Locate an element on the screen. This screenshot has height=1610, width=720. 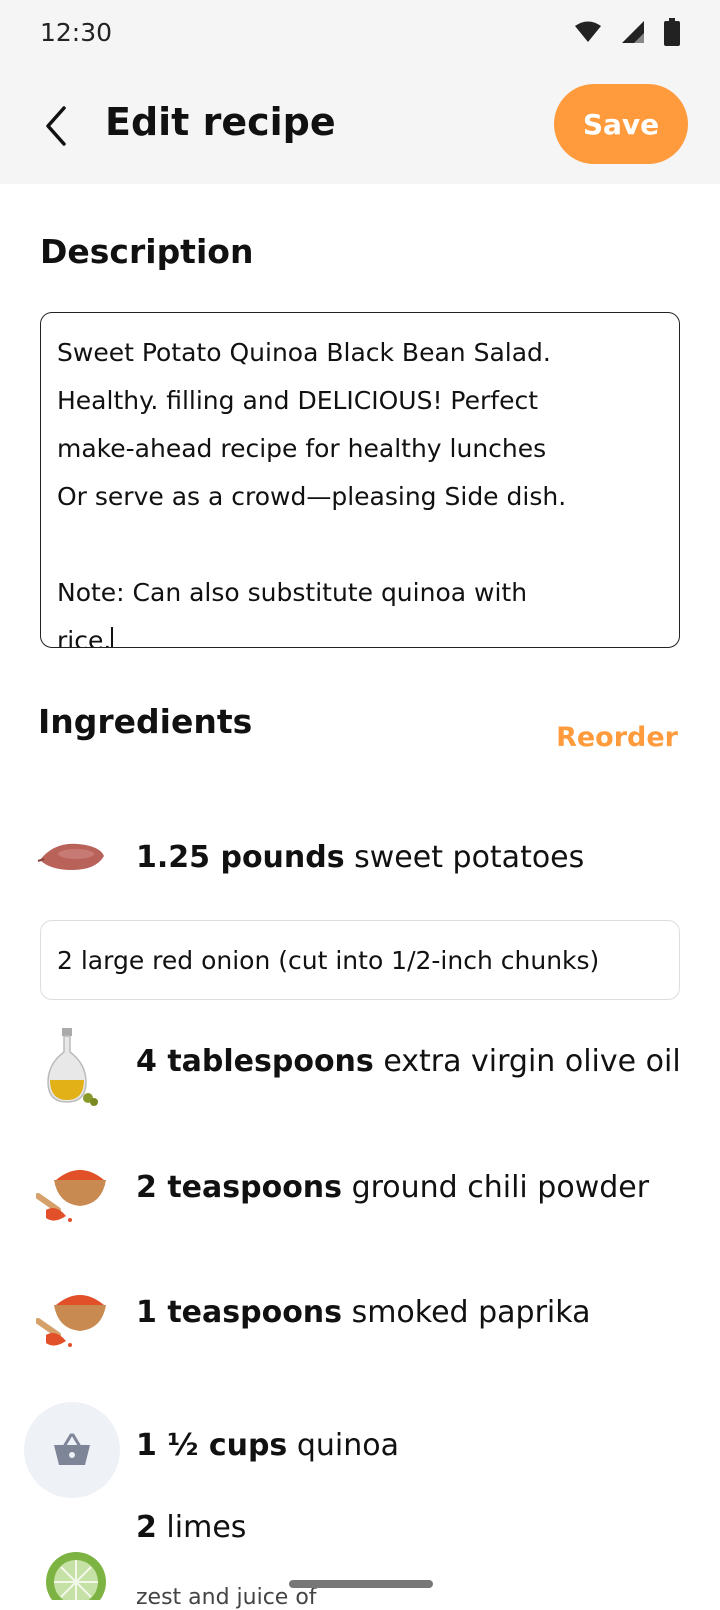
ingredient-row: 1 teaspoons smoked paprika is located at coordinates (360, 1318).